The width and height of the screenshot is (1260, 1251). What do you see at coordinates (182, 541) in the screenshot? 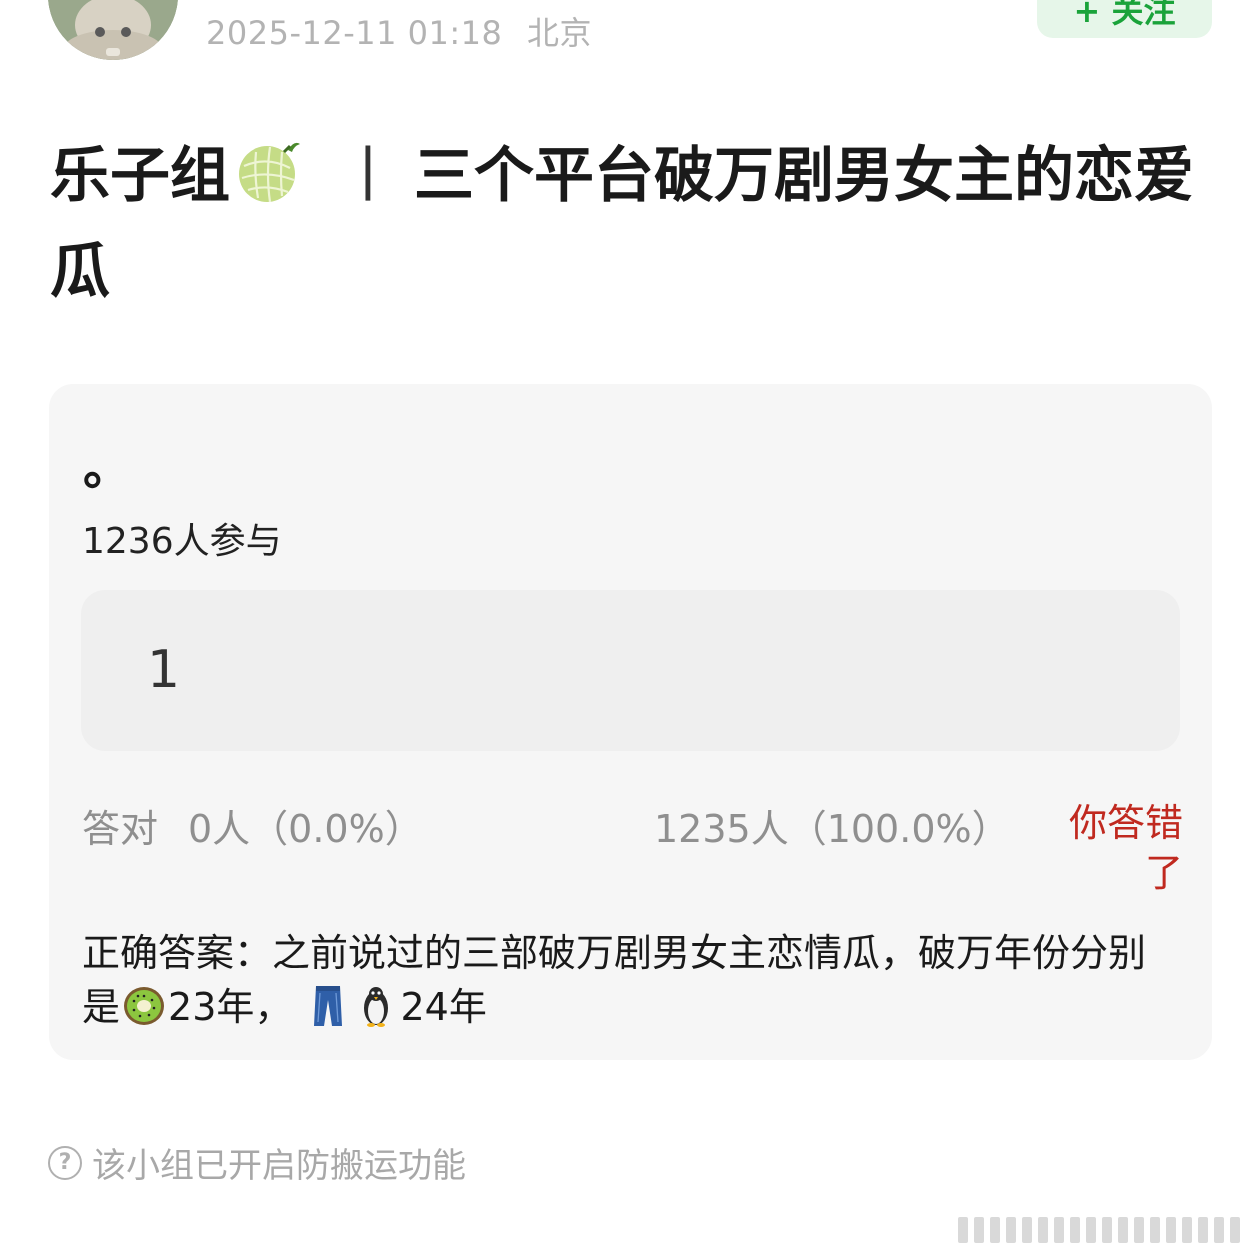
I see `quiz-participants: 1236人参与` at bounding box center [182, 541].